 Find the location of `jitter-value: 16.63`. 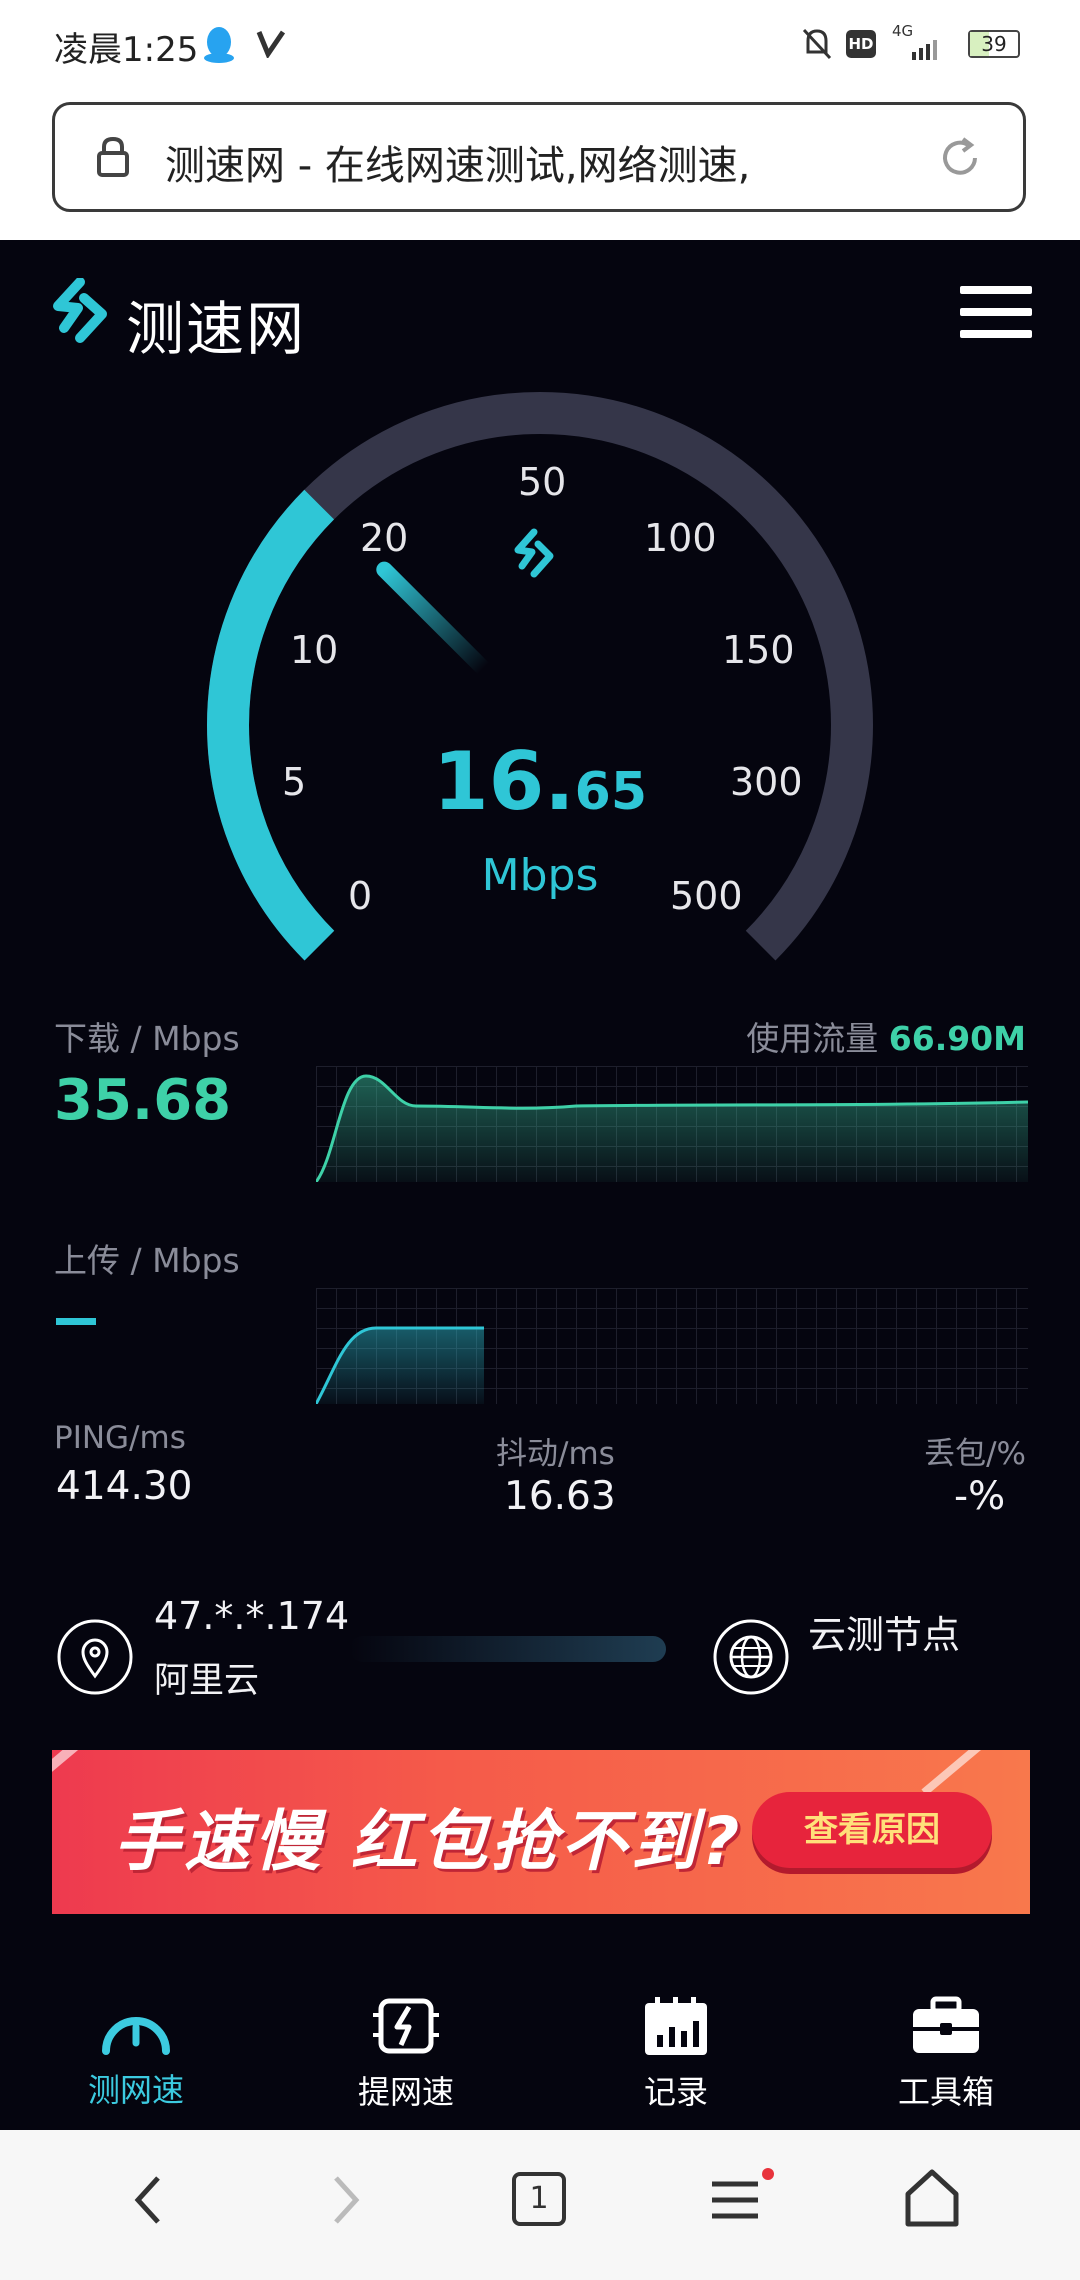

jitter-value: 16.63 is located at coordinates (560, 1496).